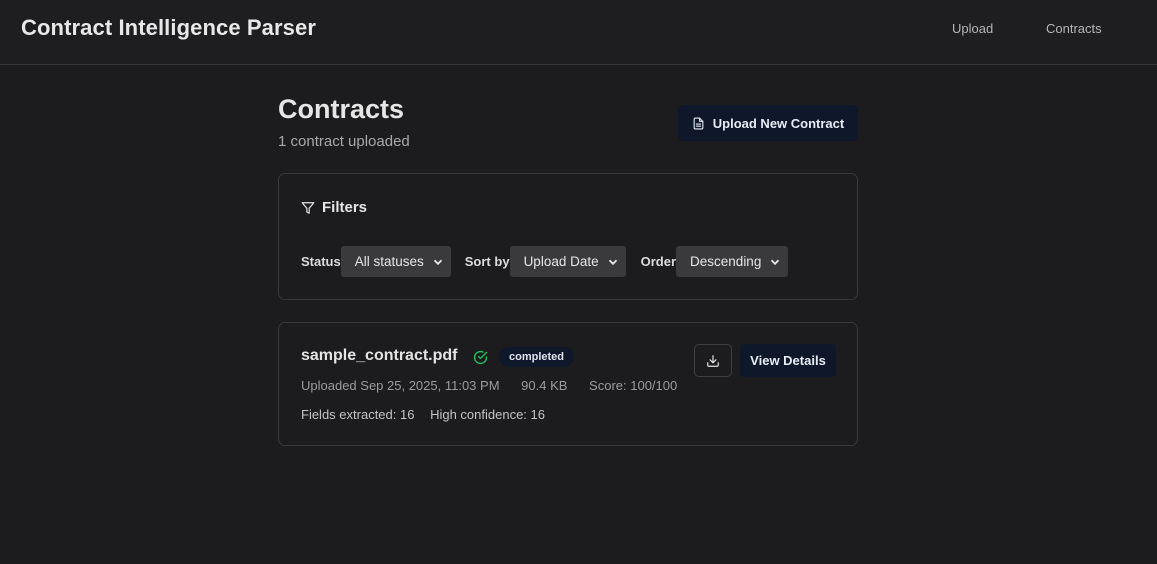 This screenshot has height=564, width=1157. I want to click on high-confidence: High confidence: 16, so click(487, 414).